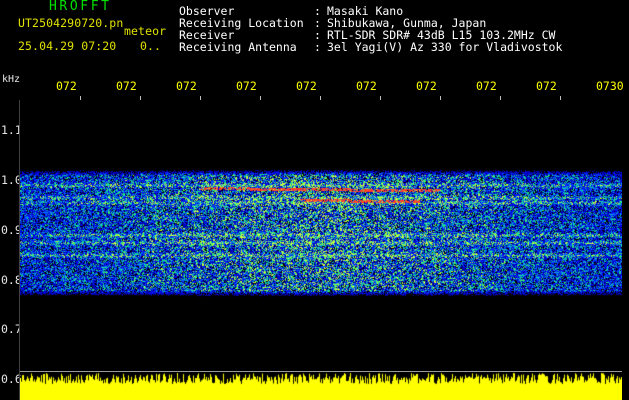 The height and width of the screenshot is (400, 629). Describe the element at coordinates (11, 79) in the screenshot. I see `freq-unit-label: kHz` at that location.